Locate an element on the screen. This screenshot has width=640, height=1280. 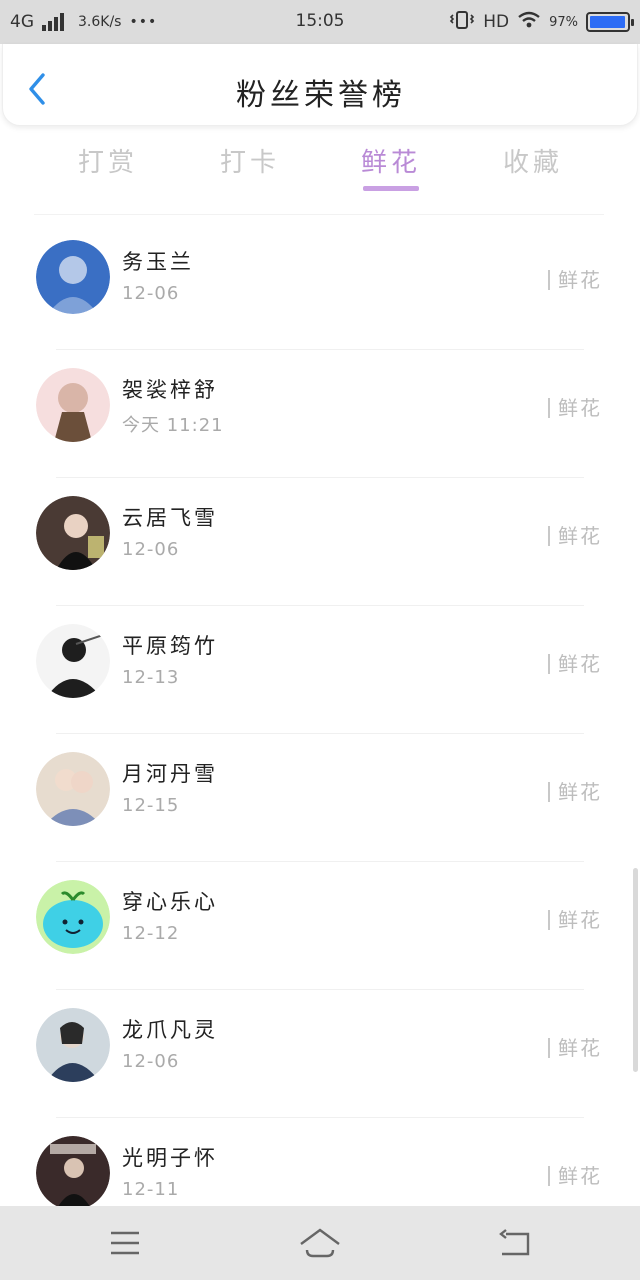
menu-icon is located at coordinates (125, 1243).